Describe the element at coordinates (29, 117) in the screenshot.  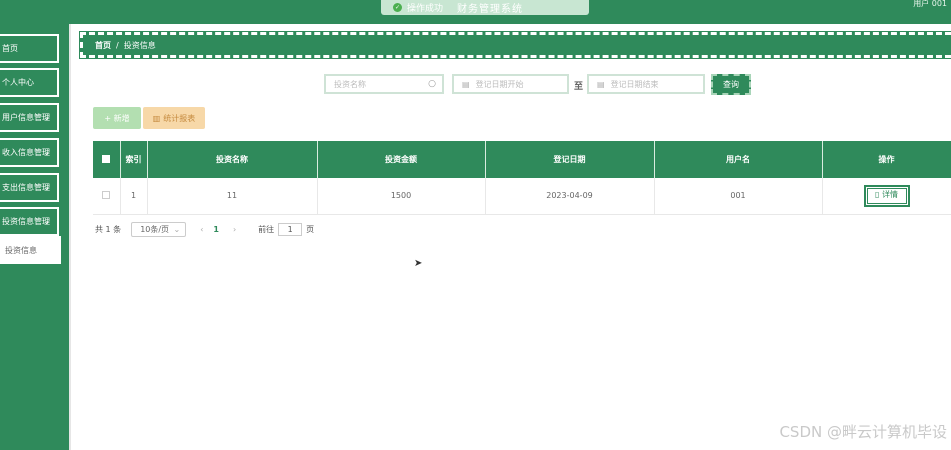
I see `sidebar-item-users: 用户信息管理 ⌄` at that location.